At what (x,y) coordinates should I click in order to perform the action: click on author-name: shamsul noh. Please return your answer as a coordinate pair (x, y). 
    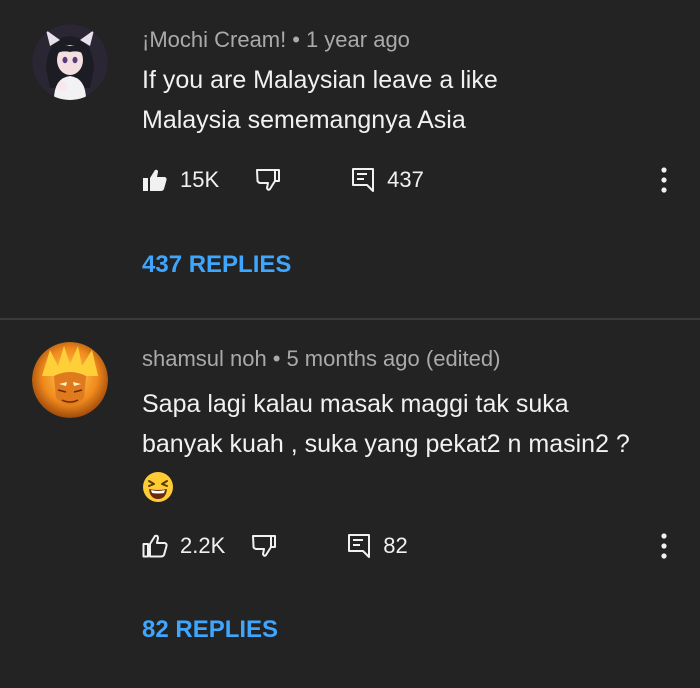
    Looking at the image, I should click on (204, 358).